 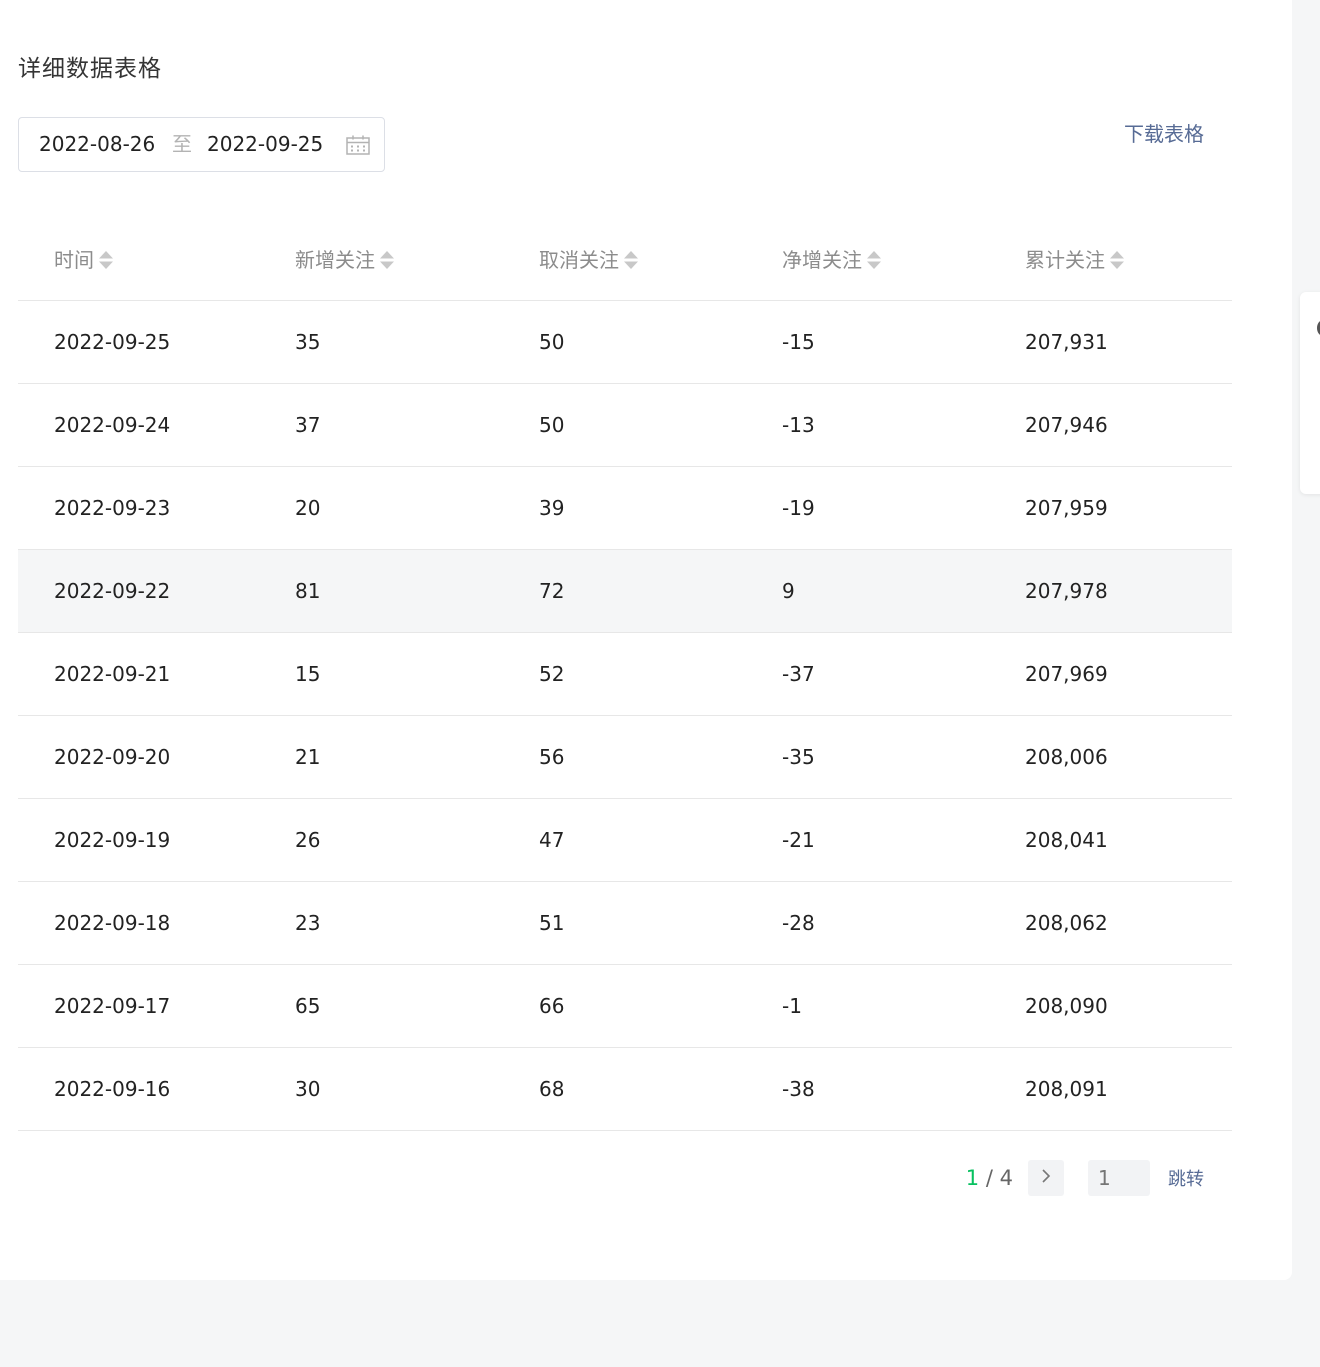 What do you see at coordinates (201, 144) in the screenshot?
I see `date-range-picker: 2022-08-26 至 2022-09-25` at bounding box center [201, 144].